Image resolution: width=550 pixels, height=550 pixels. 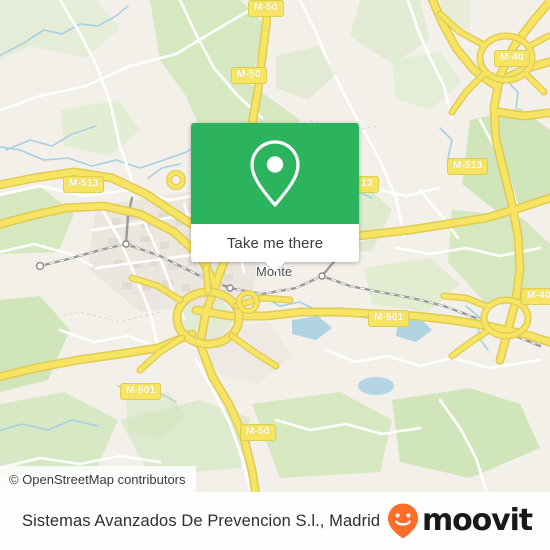 I want to click on road-shield-m40-right: M-40, so click(x=535, y=296).